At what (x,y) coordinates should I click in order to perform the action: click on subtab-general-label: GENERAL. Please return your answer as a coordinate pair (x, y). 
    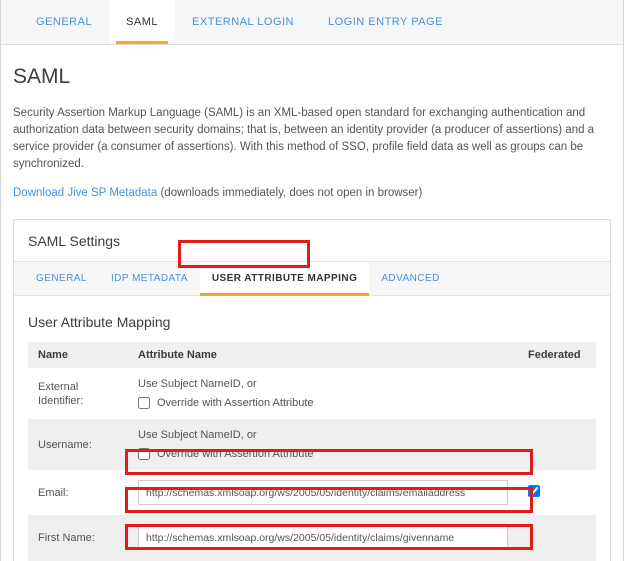
    Looking at the image, I should click on (61, 278).